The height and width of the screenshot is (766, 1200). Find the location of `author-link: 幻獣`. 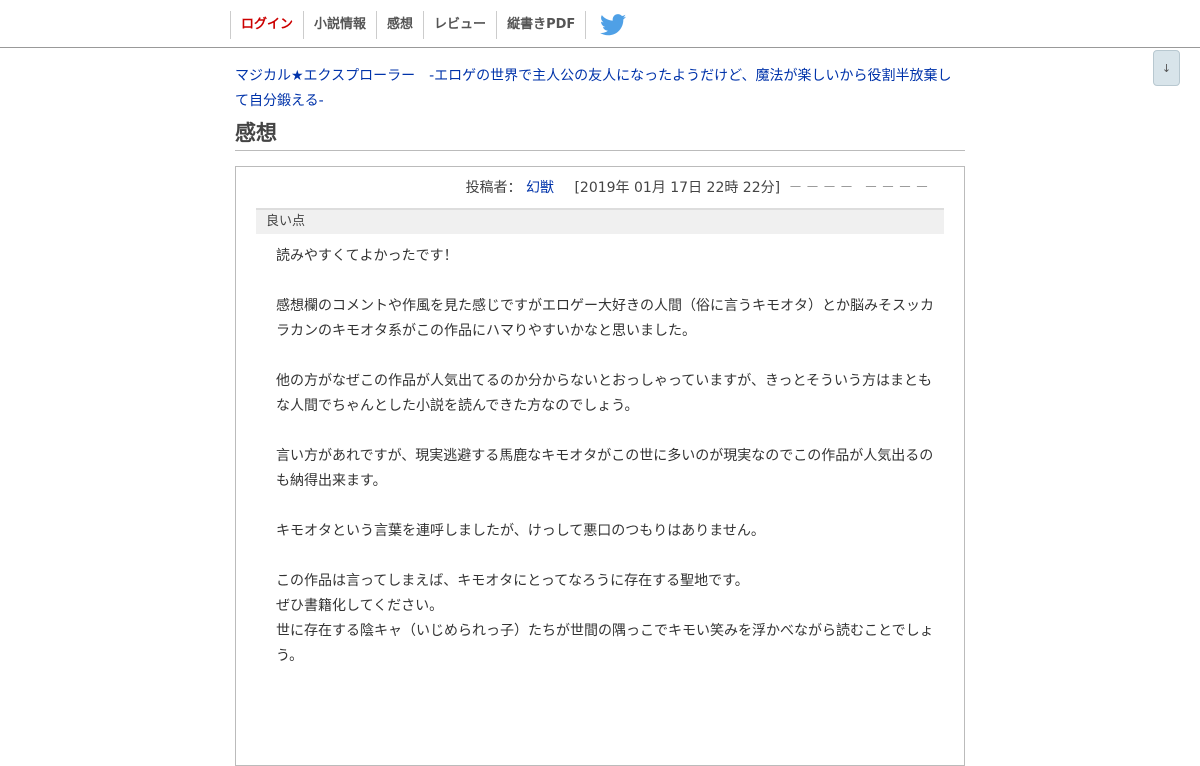

author-link: 幻獣 is located at coordinates (540, 188).